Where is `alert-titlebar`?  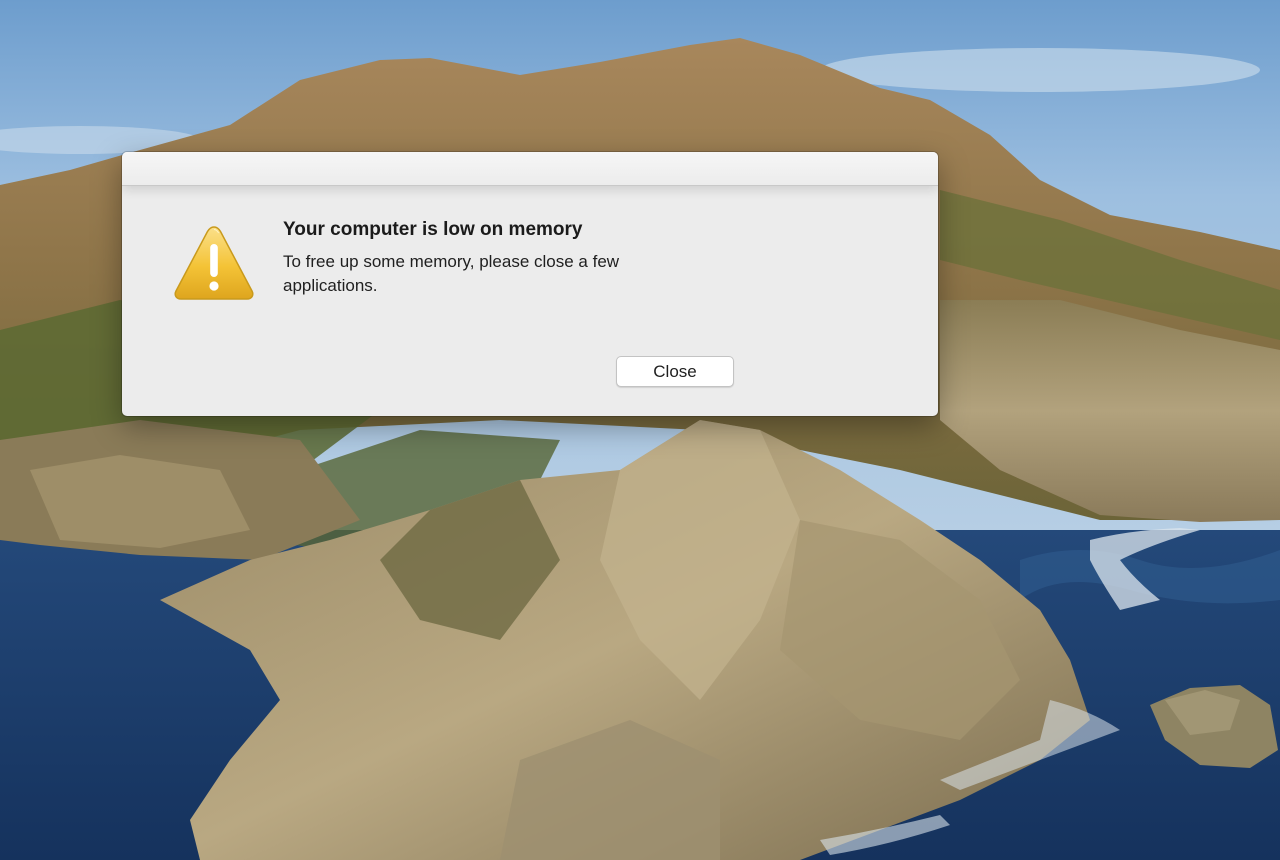
alert-titlebar is located at coordinates (530, 169).